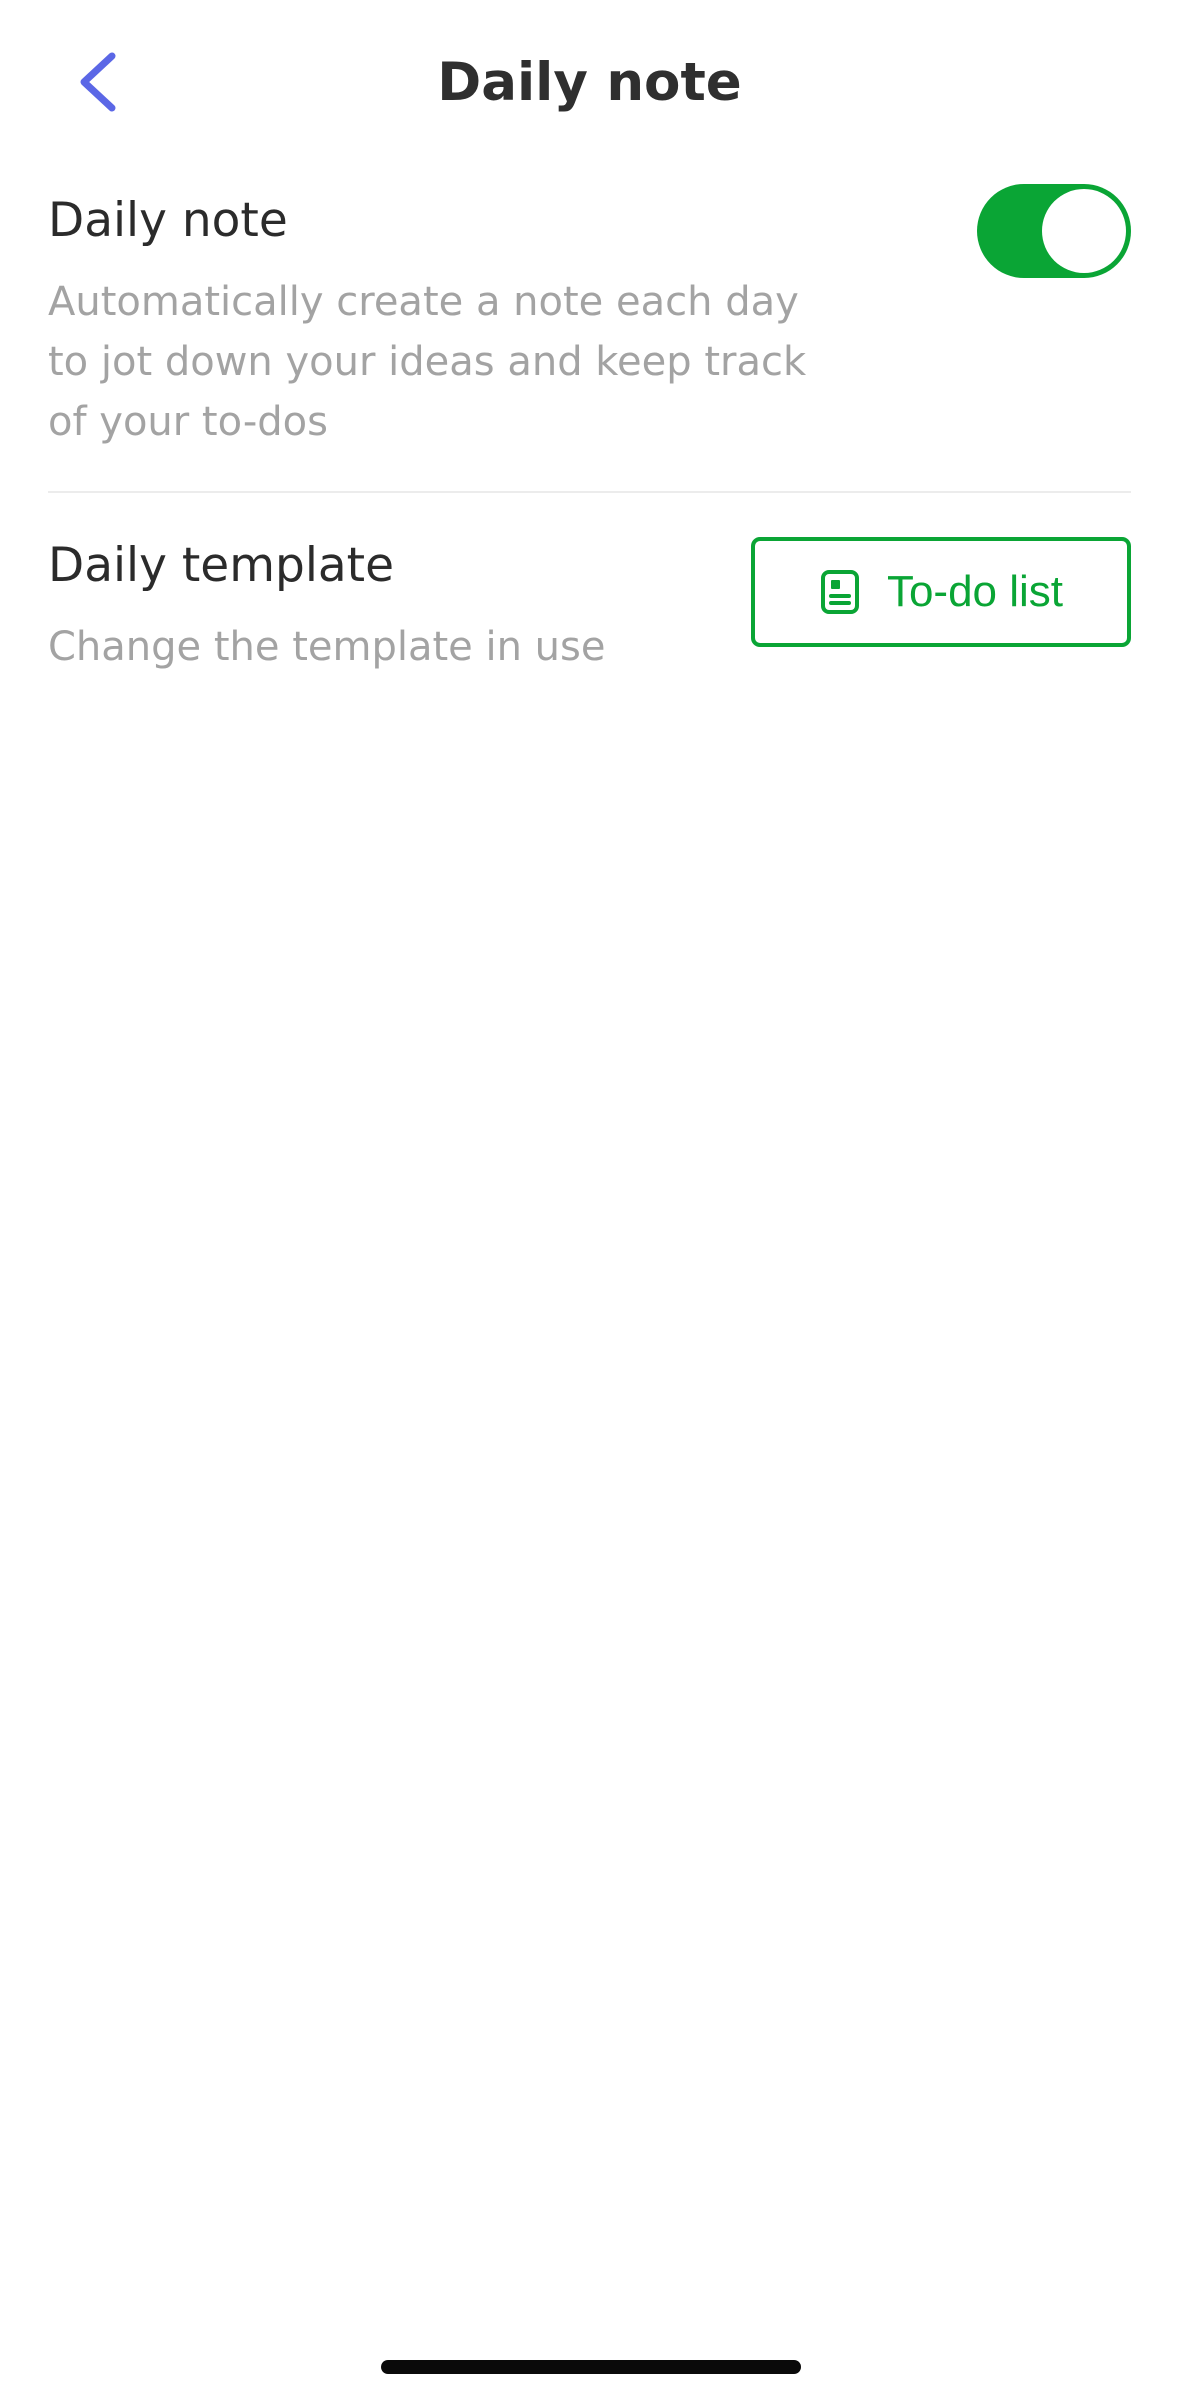  Describe the element at coordinates (591, 2367) in the screenshot. I see `home-indicator` at that location.